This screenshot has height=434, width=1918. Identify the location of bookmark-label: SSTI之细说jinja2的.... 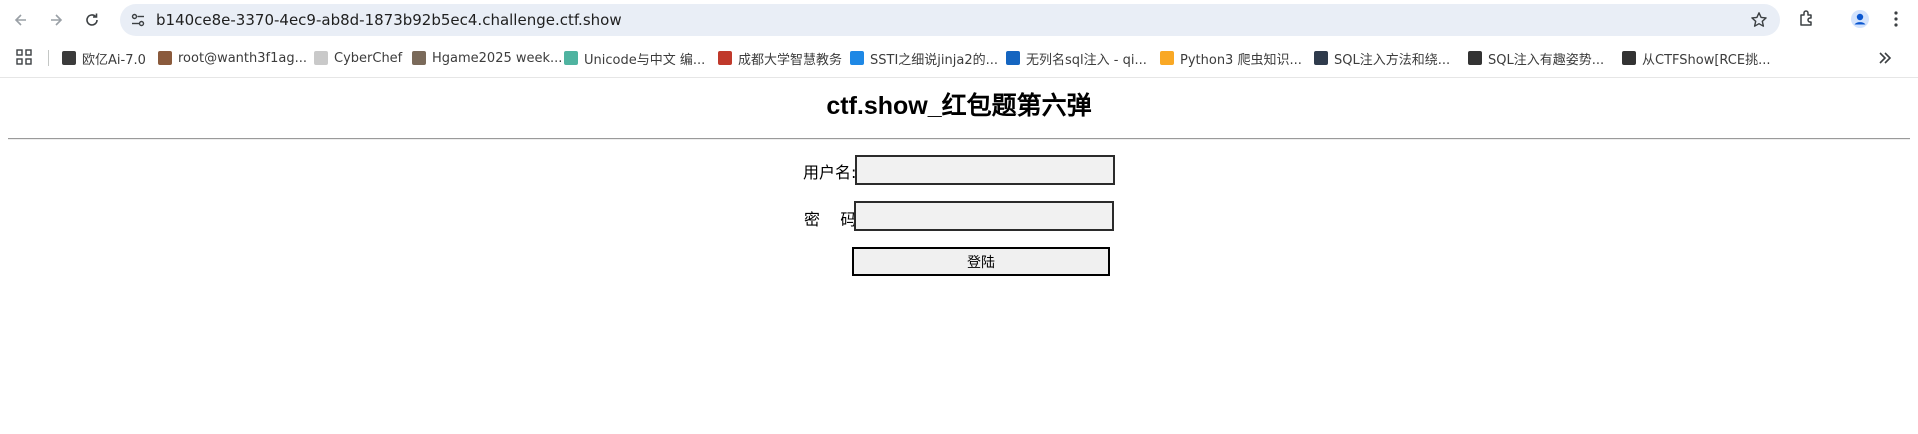
(934, 60).